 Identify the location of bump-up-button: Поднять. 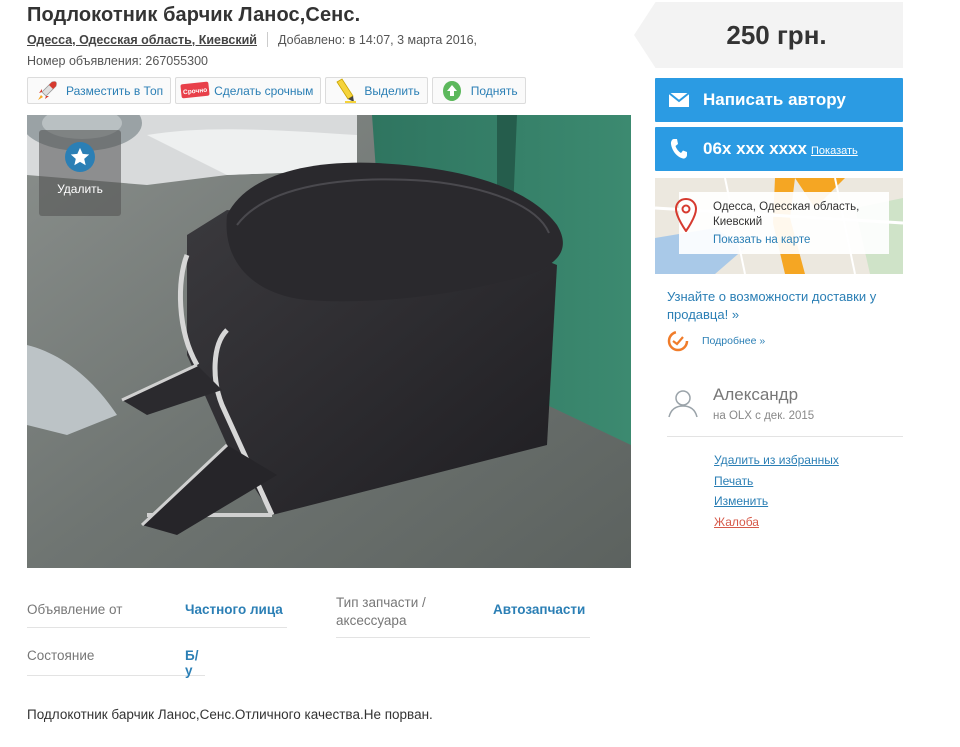
(478, 90).